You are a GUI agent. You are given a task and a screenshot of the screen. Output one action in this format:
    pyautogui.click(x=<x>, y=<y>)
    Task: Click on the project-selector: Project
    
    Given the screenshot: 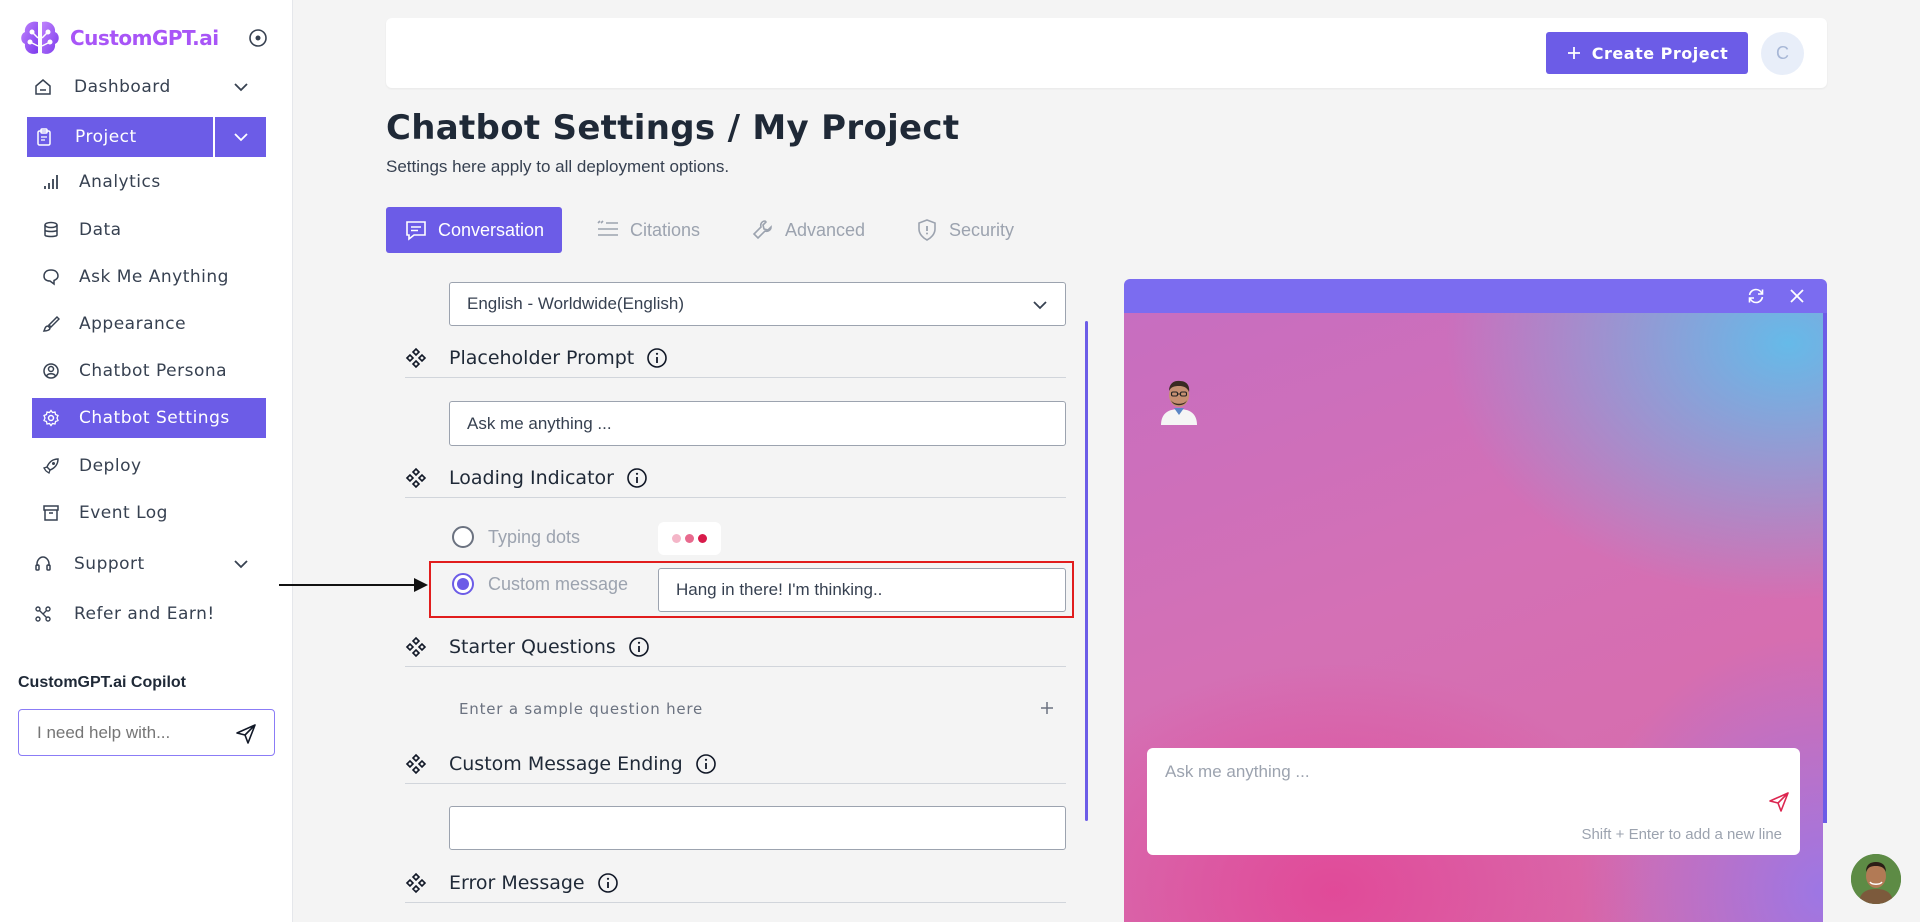 What is the action you would take?
    pyautogui.click(x=120, y=137)
    